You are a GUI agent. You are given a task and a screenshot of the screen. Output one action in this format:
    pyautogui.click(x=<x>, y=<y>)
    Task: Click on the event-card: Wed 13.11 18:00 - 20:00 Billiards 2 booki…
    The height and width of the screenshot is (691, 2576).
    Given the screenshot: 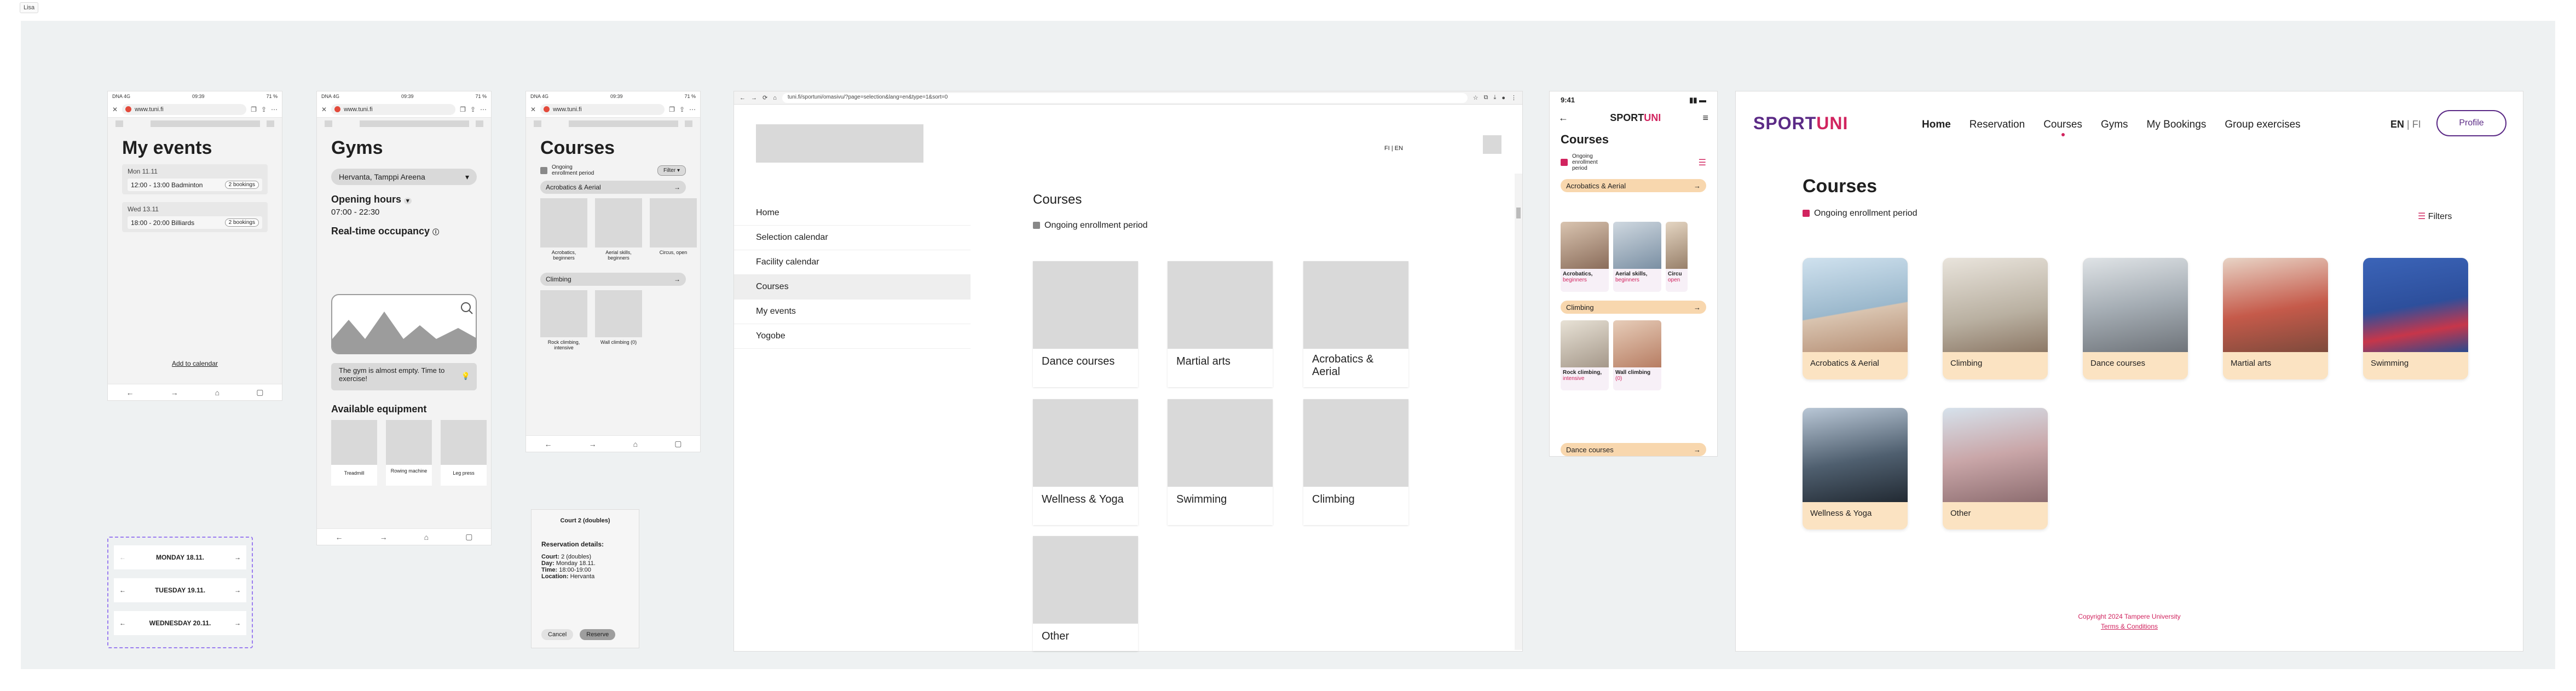 What is the action you would take?
    pyautogui.click(x=195, y=217)
    